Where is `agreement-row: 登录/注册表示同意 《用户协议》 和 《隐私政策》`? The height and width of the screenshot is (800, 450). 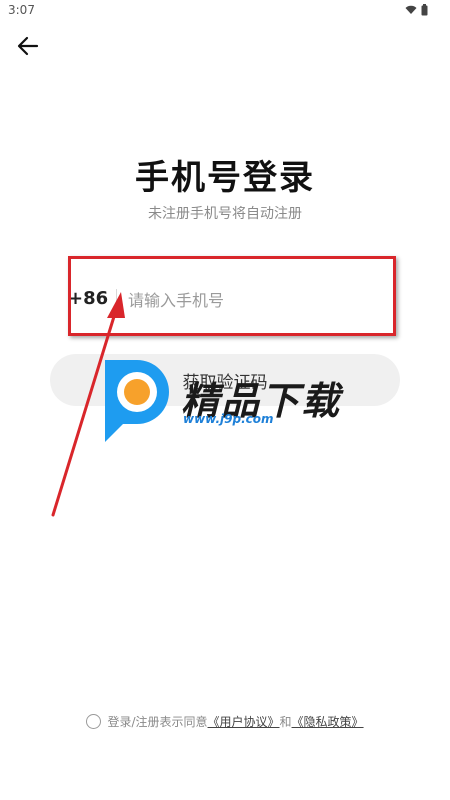 agreement-row: 登录/注册表示同意 《用户协议》 和 《隐私政策》 is located at coordinates (225, 721).